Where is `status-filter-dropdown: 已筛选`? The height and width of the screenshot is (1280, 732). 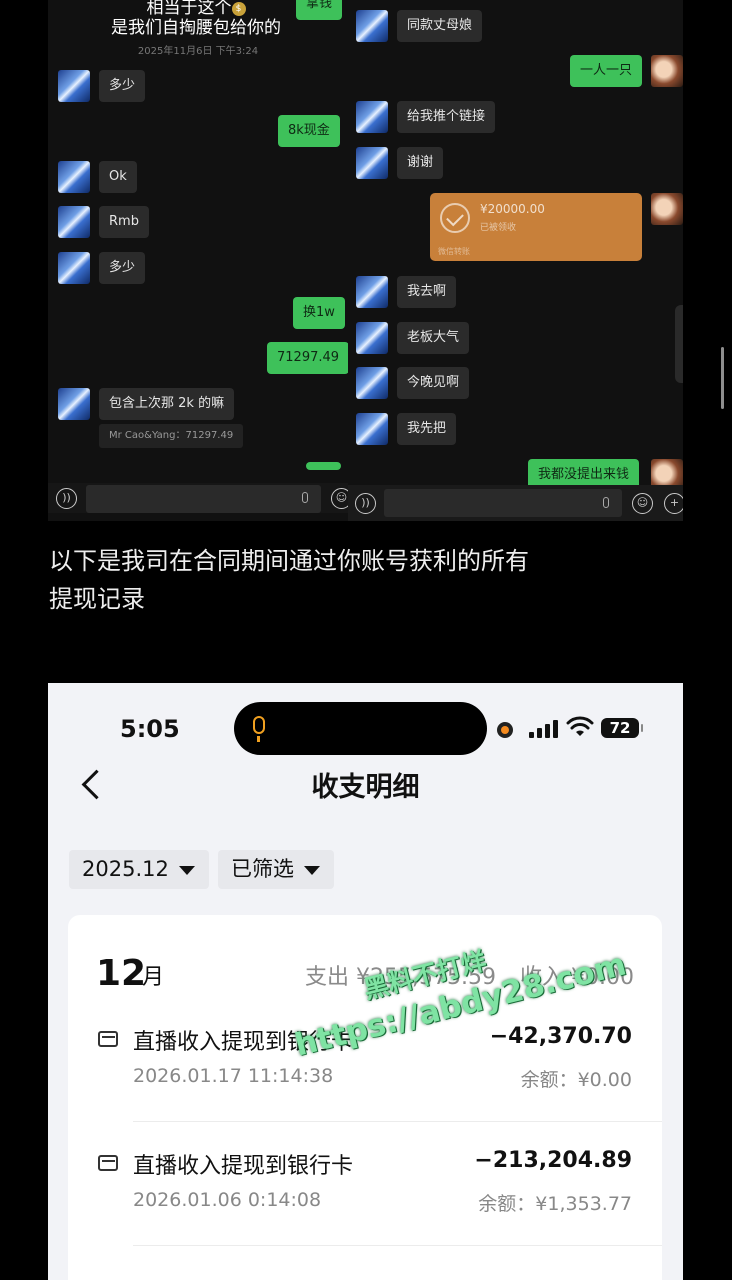
status-filter-dropdown: 已筛选 is located at coordinates (276, 869).